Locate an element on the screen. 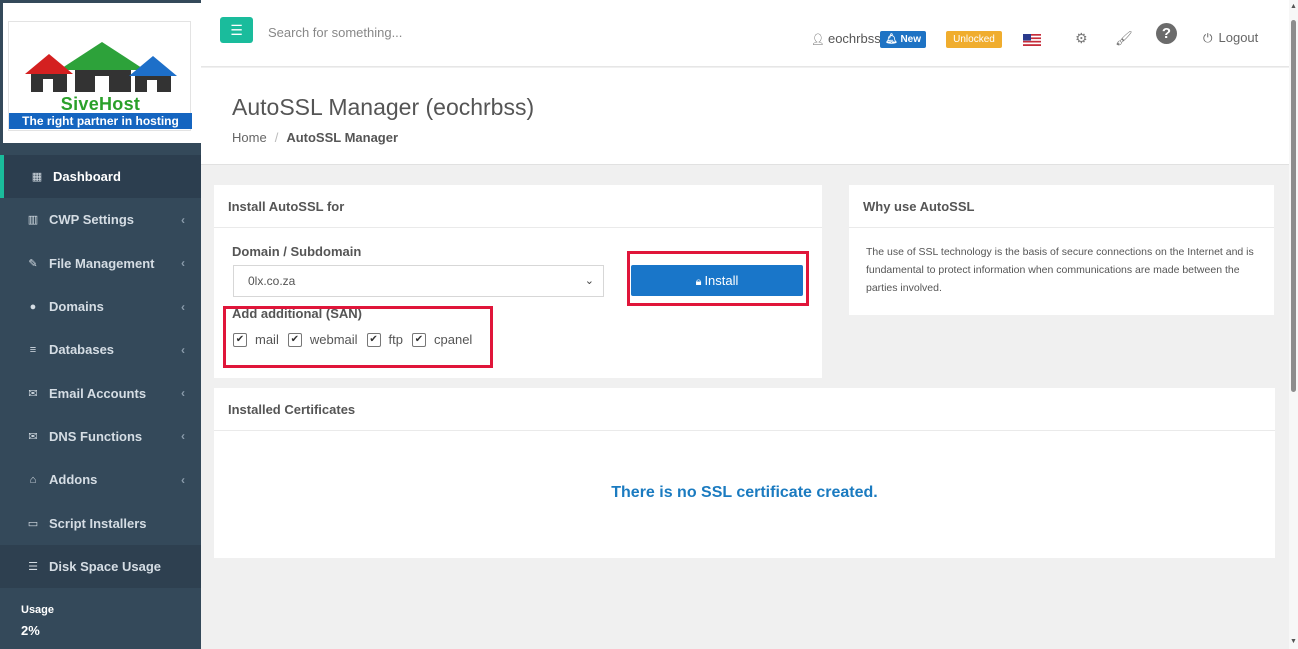 Image resolution: width=1298 pixels, height=649 pixels. user-menu: 👤︎ eochrbss is located at coordinates (846, 38).